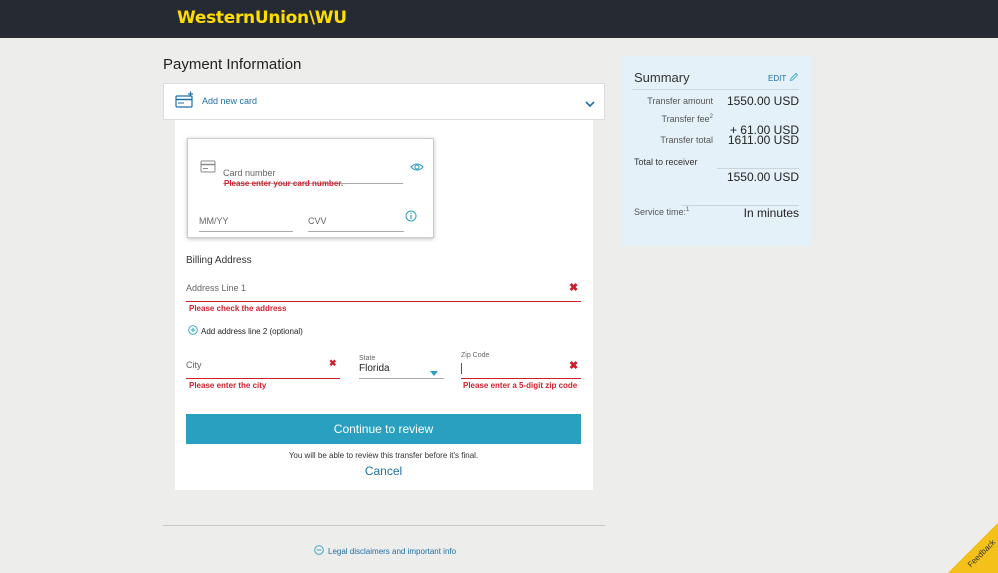 The width and height of the screenshot is (998, 573). I want to click on continue-to-review-button: Continue to review, so click(383, 429).